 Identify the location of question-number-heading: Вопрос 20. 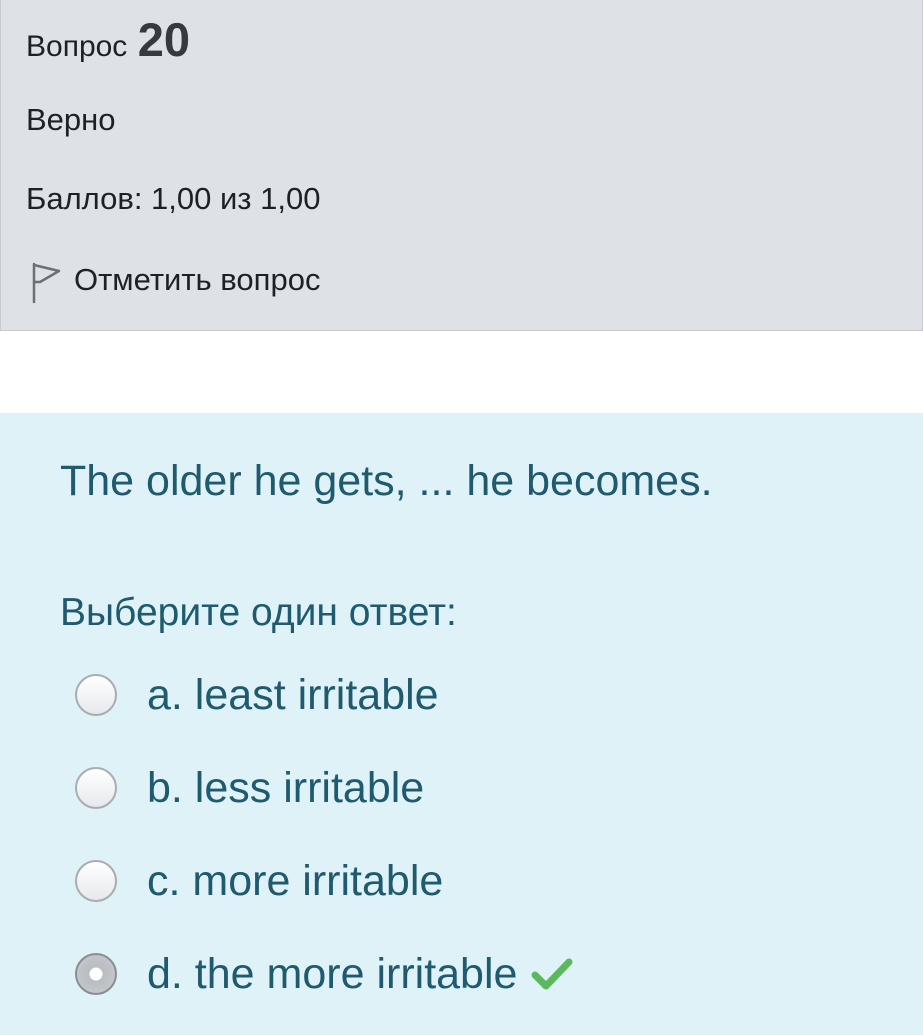
(108, 39).